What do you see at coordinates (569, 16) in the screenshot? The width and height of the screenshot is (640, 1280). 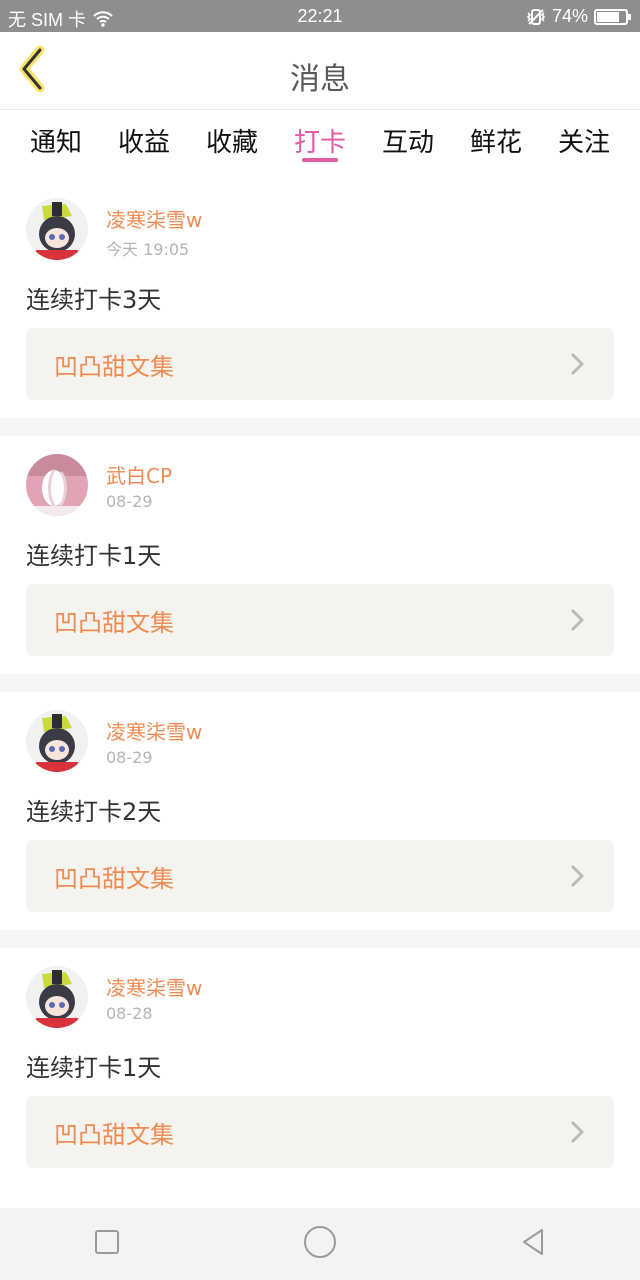 I see `battery-percent: 74%` at bounding box center [569, 16].